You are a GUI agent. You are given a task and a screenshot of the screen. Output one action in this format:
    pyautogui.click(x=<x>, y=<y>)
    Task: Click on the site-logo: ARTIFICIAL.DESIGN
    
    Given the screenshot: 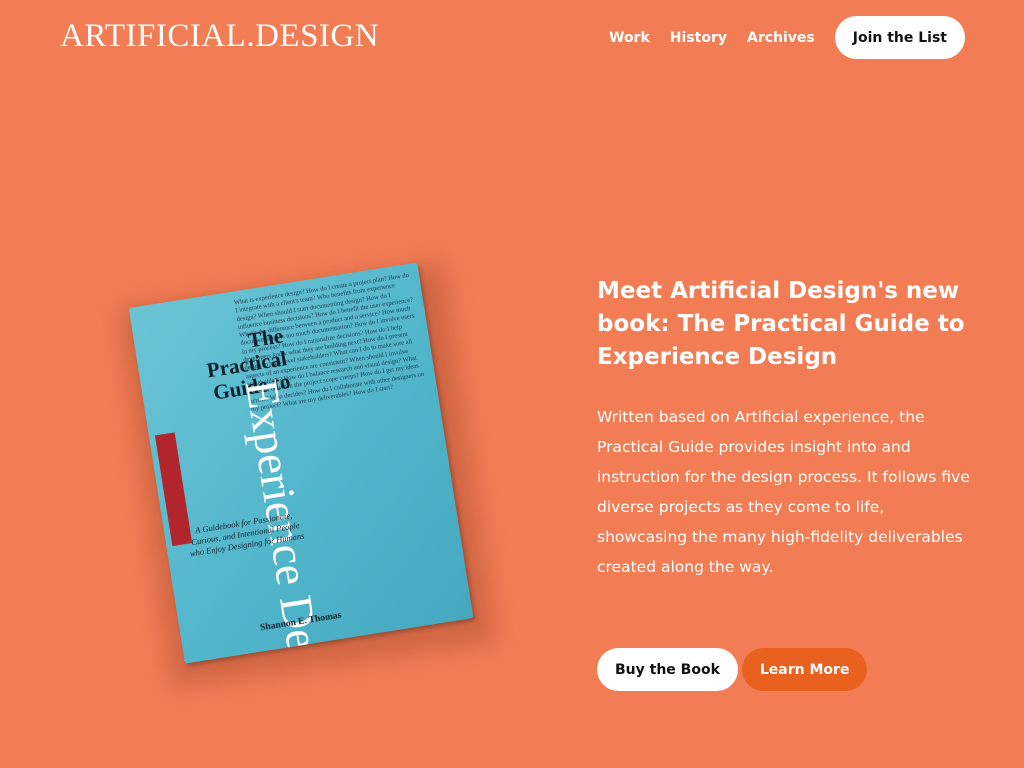 What is the action you would take?
    pyautogui.click(x=219, y=36)
    